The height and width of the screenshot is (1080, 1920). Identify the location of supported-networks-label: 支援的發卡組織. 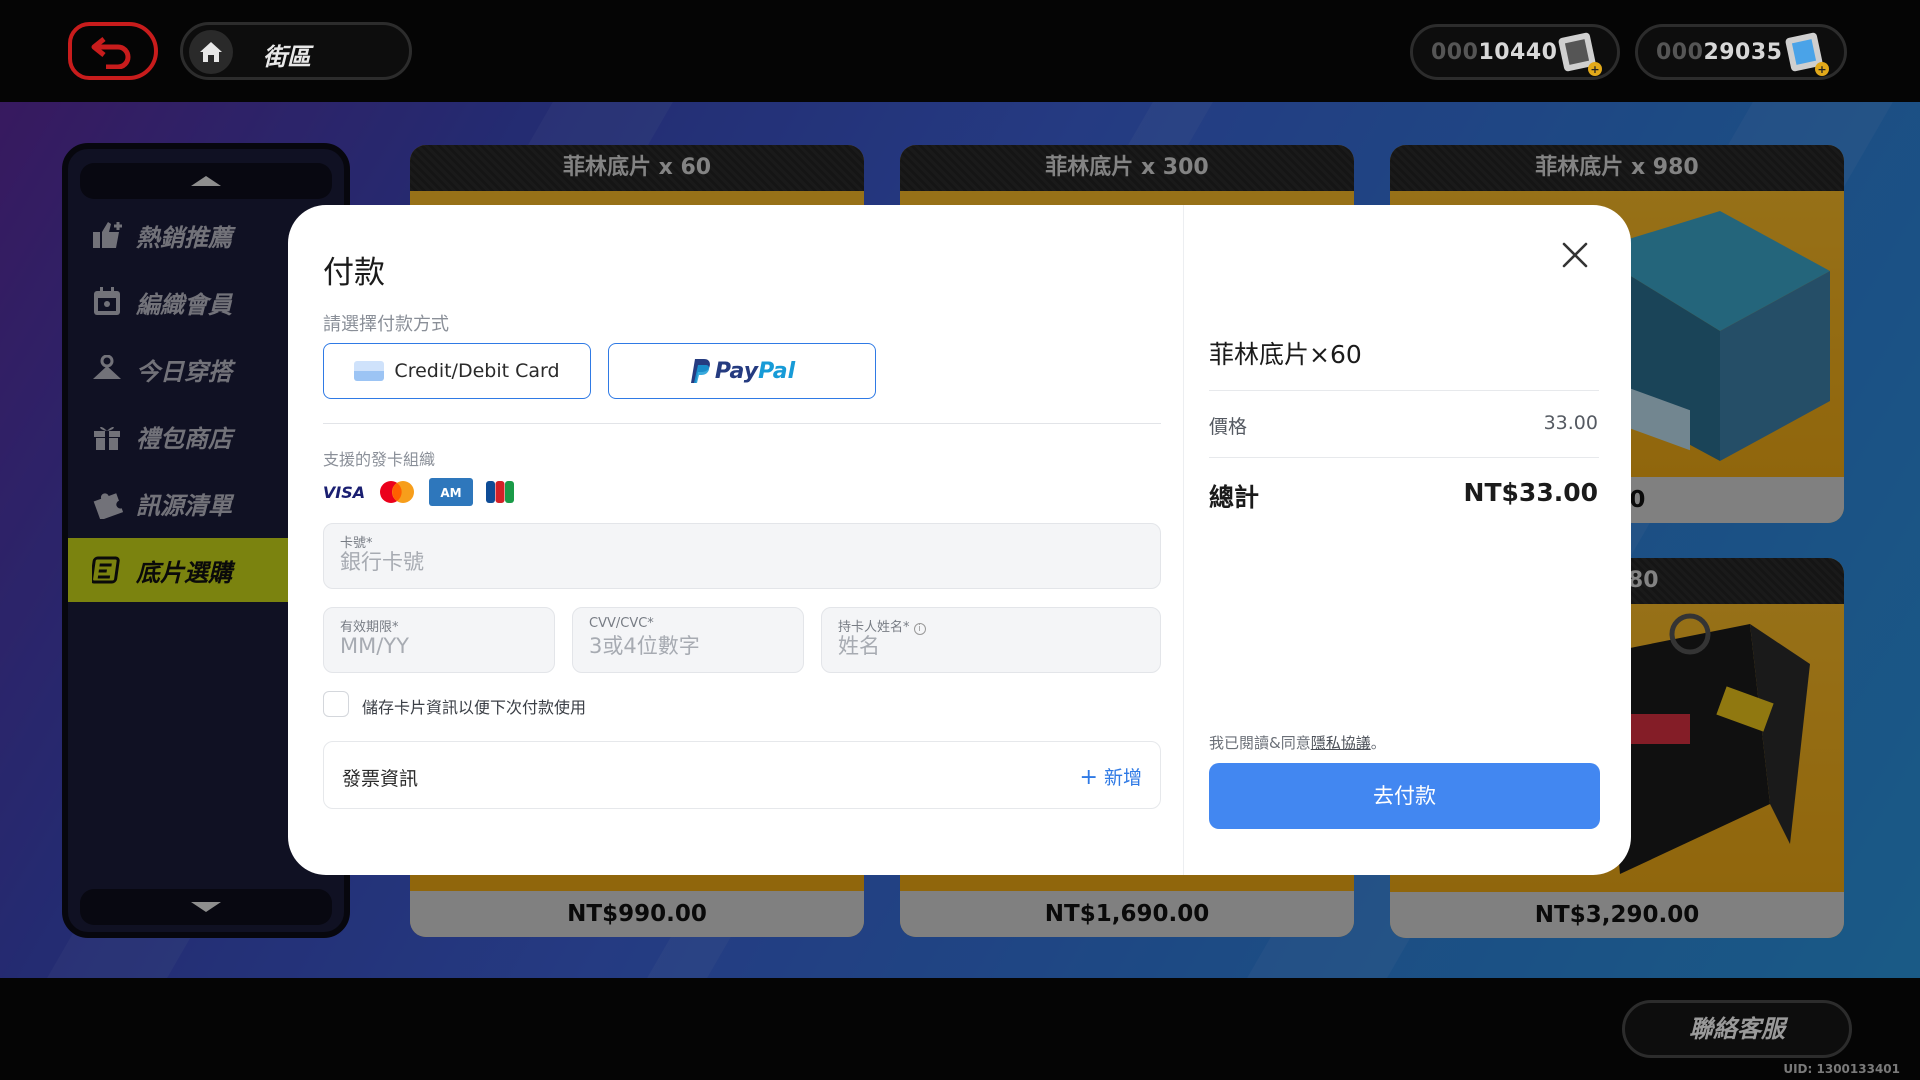
(379, 459).